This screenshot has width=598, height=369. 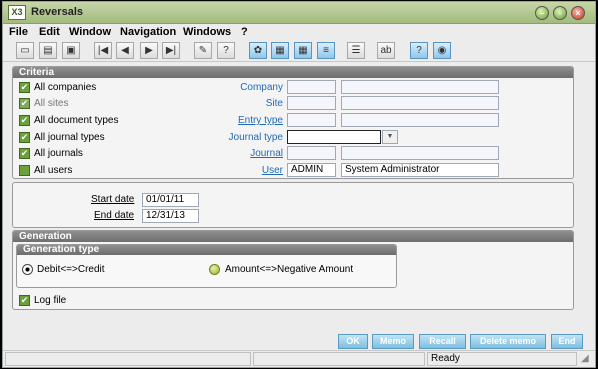 I want to click on user-code-field: ADMIN, so click(x=311, y=170).